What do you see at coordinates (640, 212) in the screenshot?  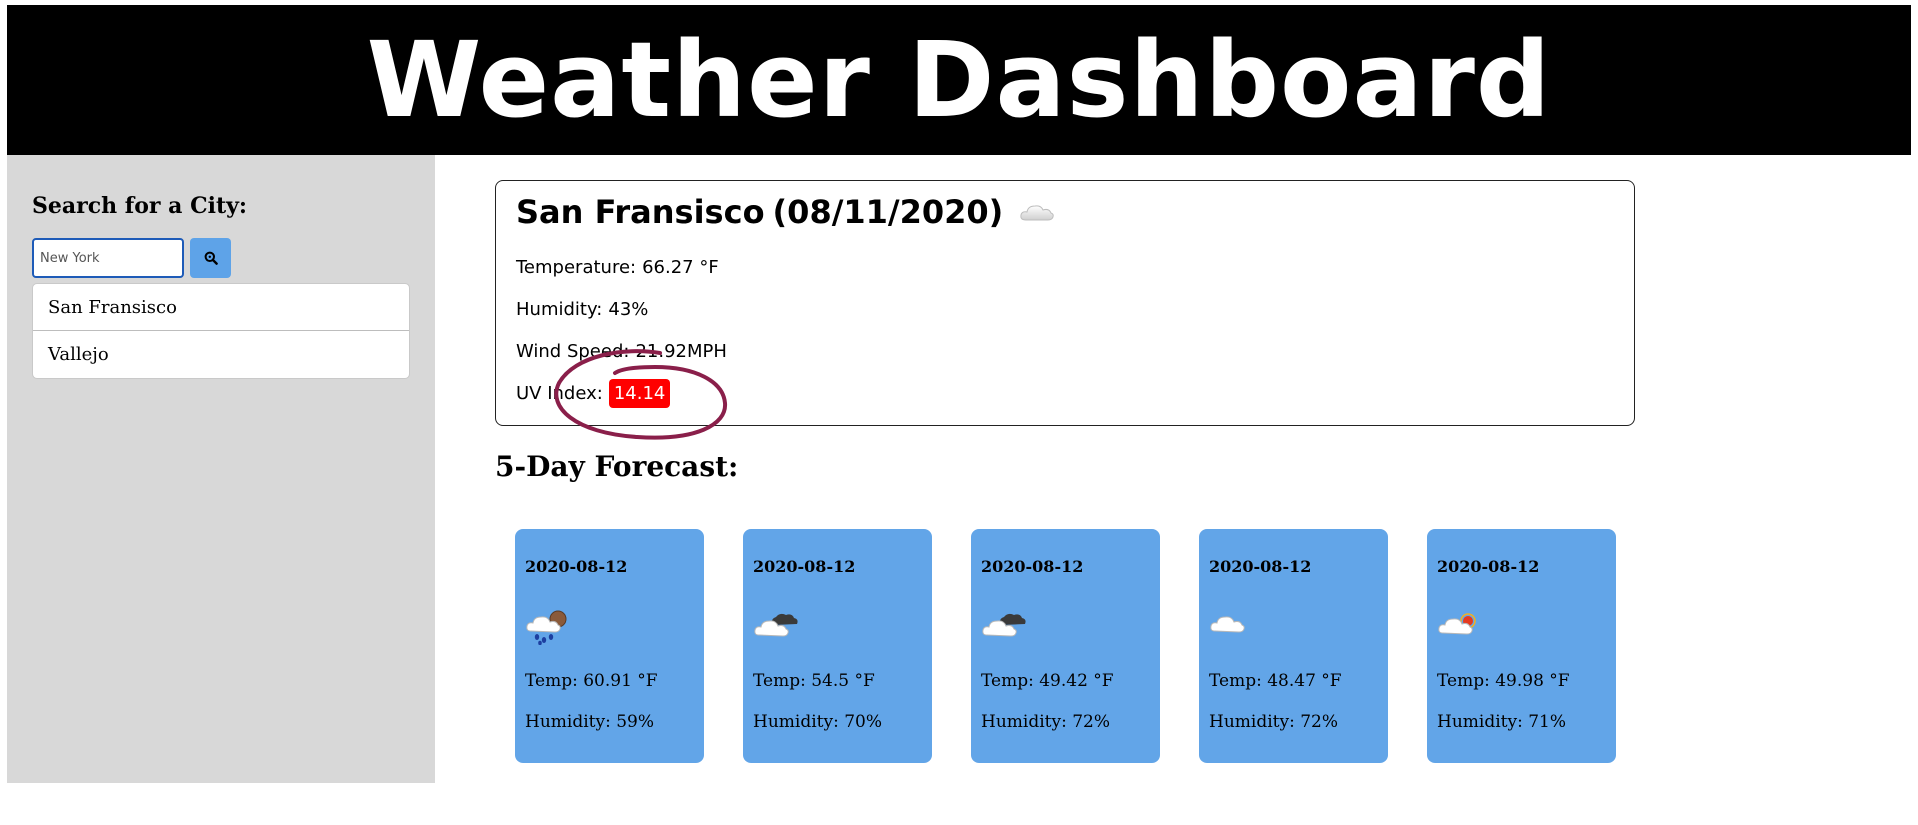 I see `current-city-name: San Fransisco` at bounding box center [640, 212].